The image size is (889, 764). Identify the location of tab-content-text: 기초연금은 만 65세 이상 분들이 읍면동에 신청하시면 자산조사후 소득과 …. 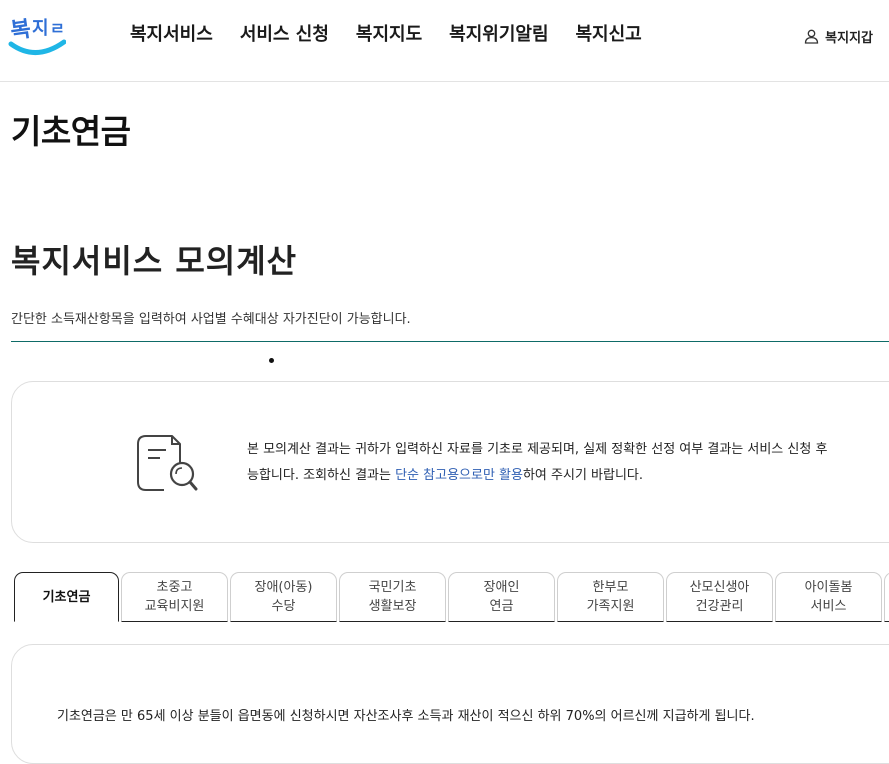
(406, 716).